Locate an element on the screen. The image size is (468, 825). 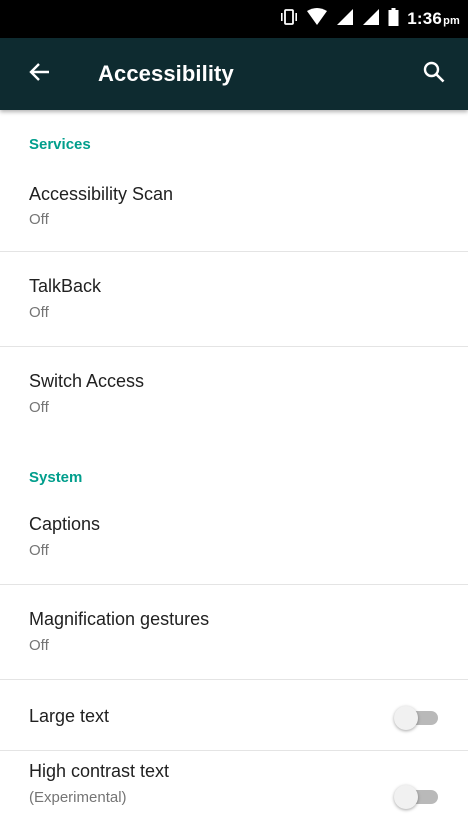
section-header-services: Services is located at coordinates (60, 144).